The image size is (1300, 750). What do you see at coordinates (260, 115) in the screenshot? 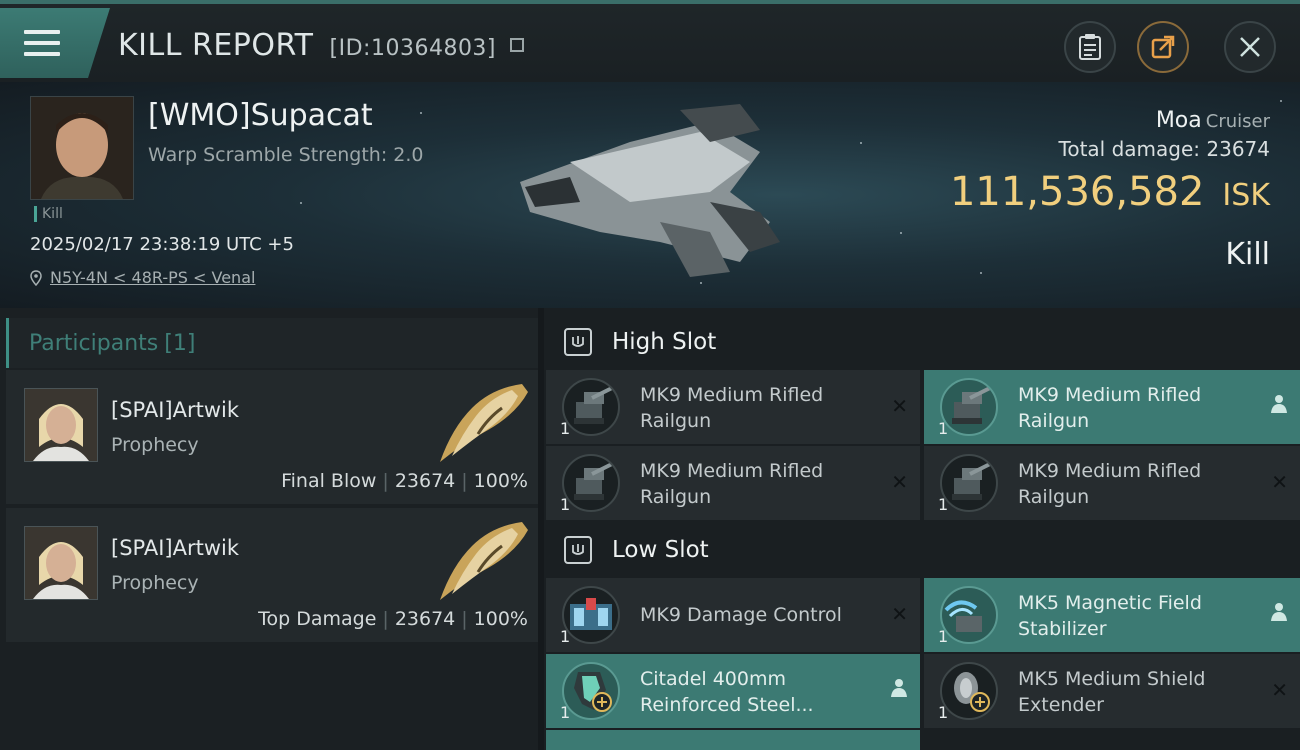
I see `victim-name: [WMO]Supacat` at bounding box center [260, 115].